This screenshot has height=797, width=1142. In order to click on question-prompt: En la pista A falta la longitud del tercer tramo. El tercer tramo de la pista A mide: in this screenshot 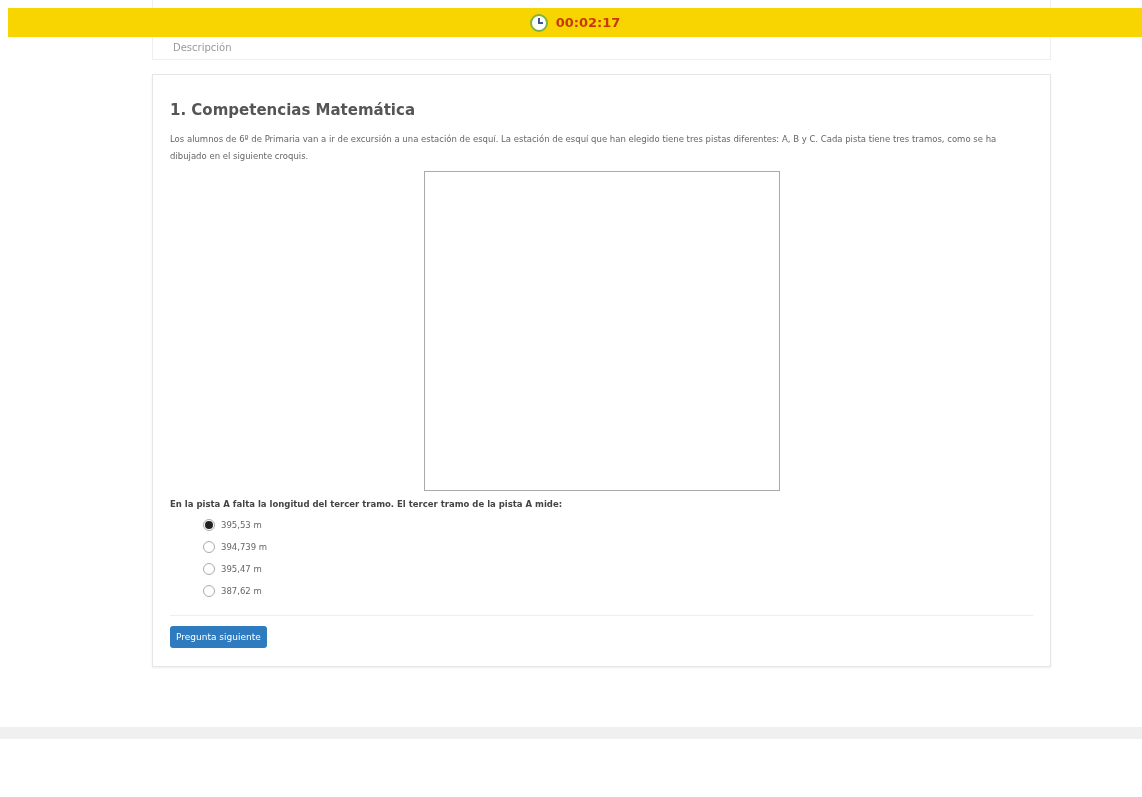, I will do `click(367, 504)`.